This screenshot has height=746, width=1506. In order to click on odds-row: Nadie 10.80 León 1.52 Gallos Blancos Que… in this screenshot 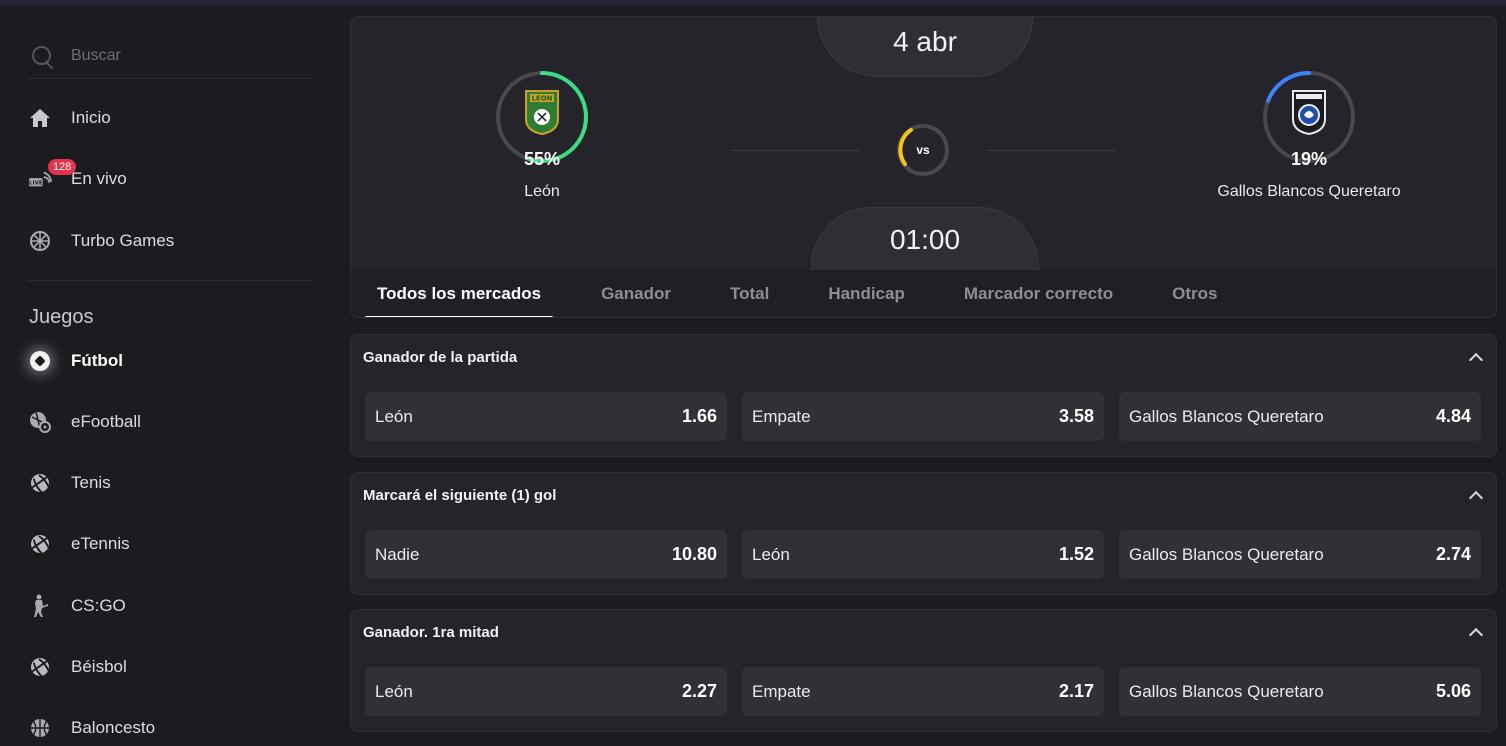, I will do `click(923, 554)`.